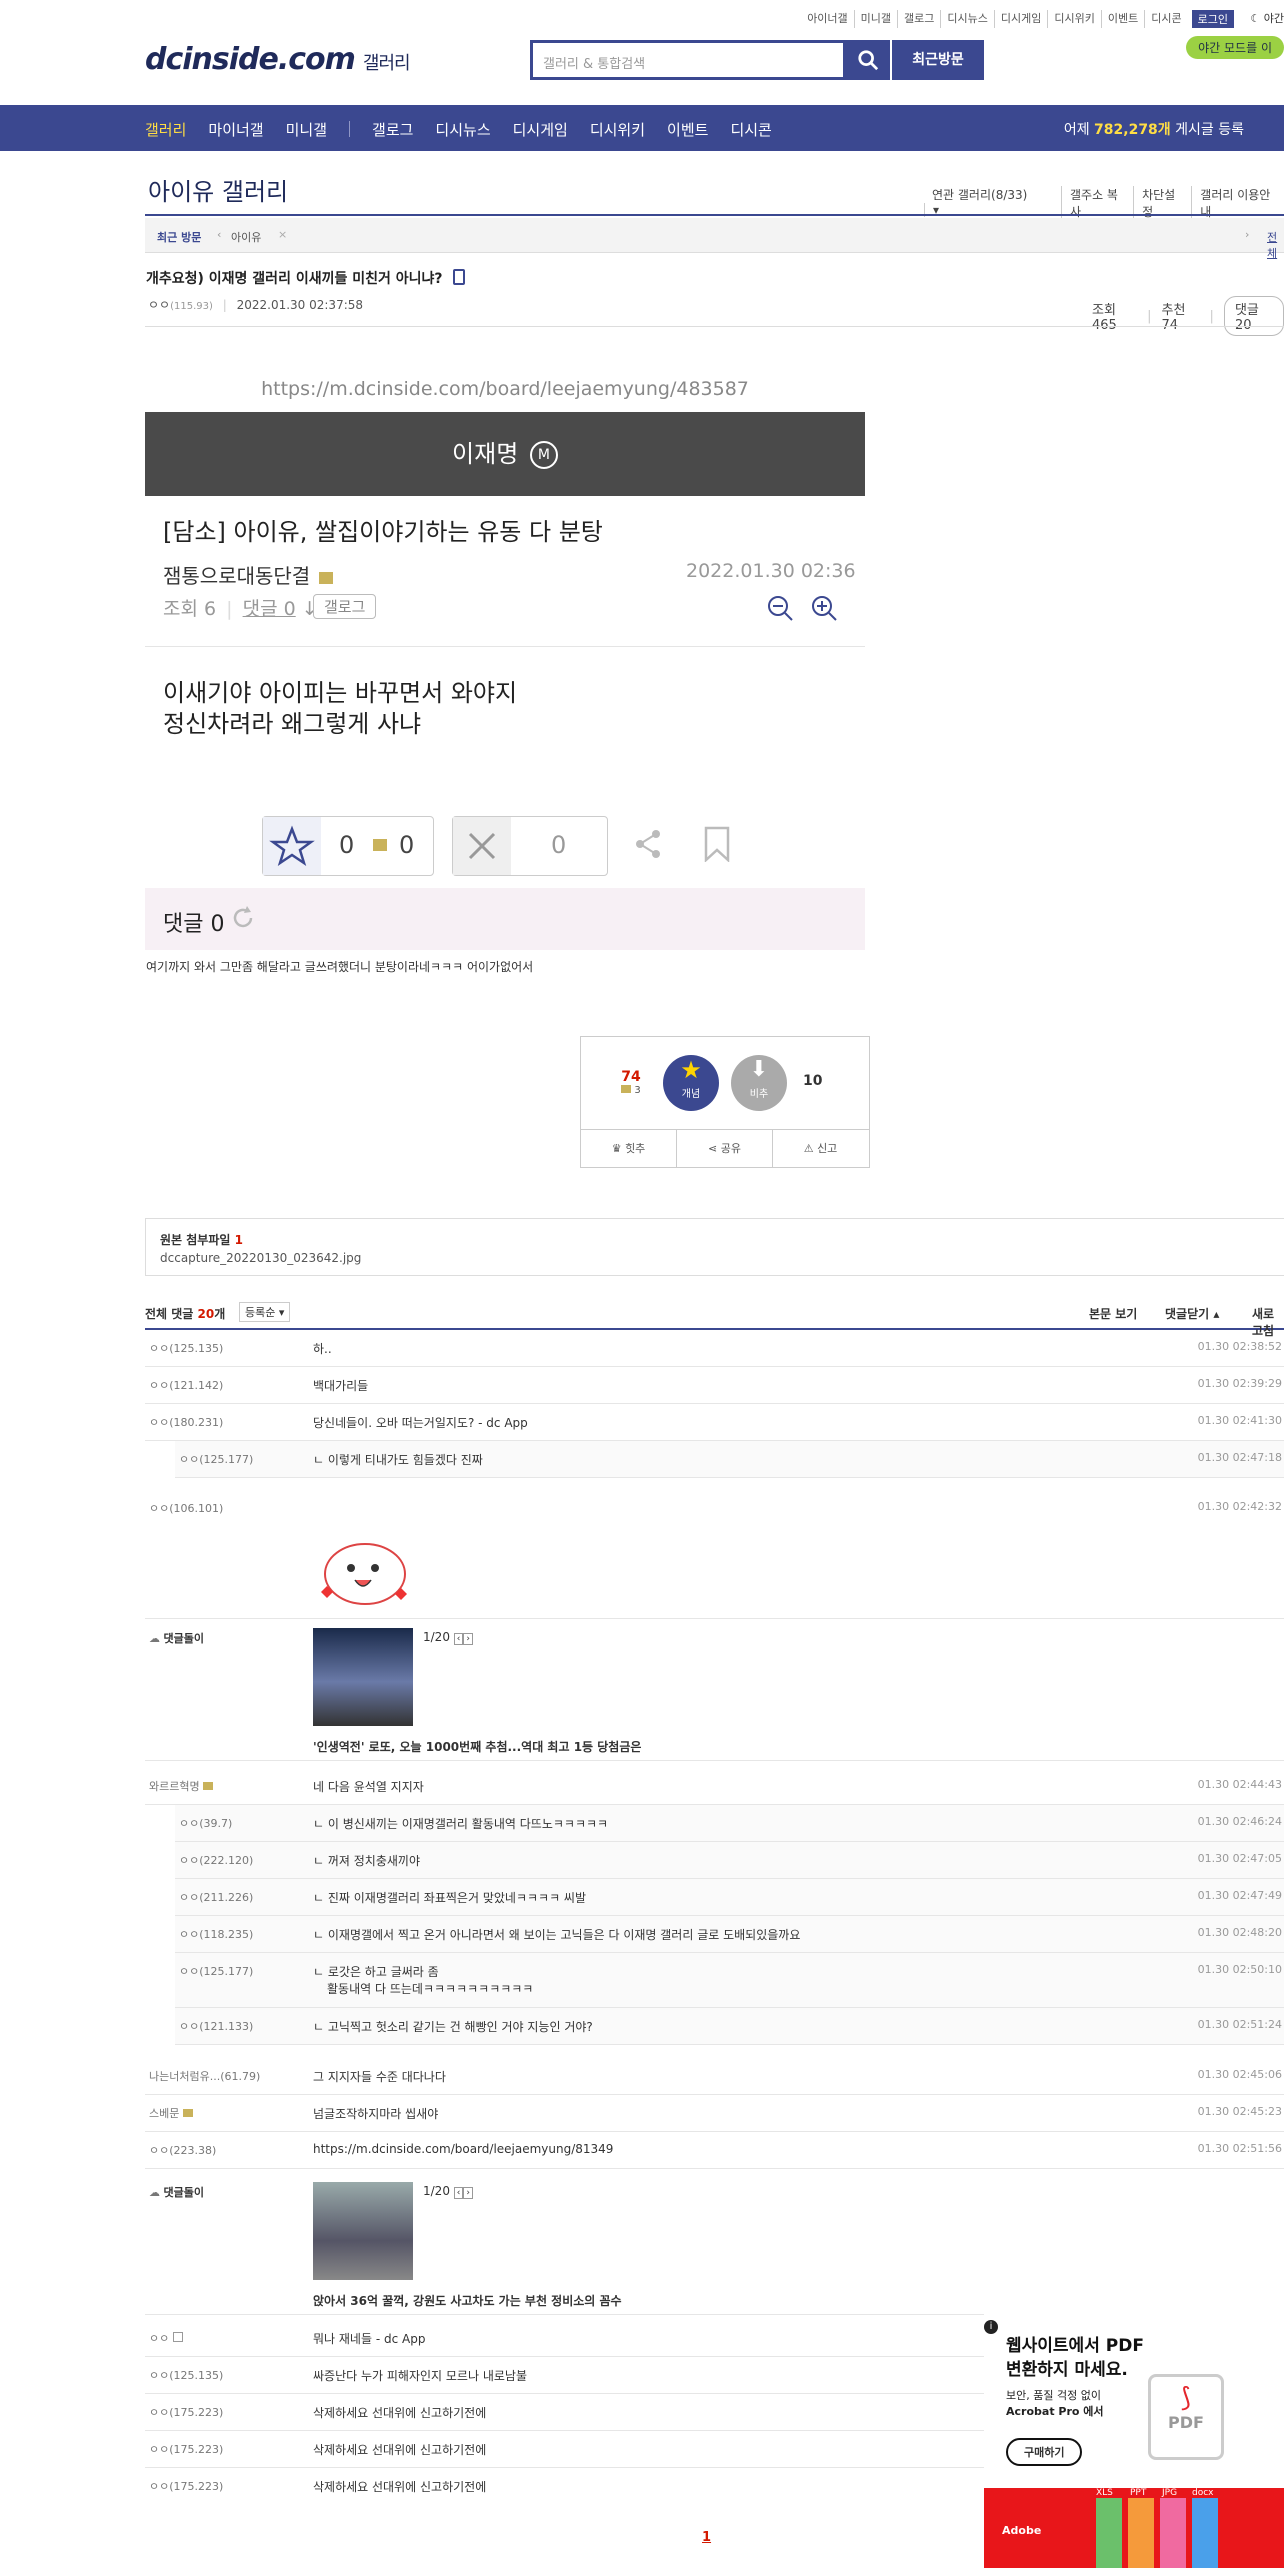 Image resolution: width=1284 pixels, height=2568 pixels. Describe the element at coordinates (1275, 245) in the screenshot. I see `recent-all-link: 전체` at that location.